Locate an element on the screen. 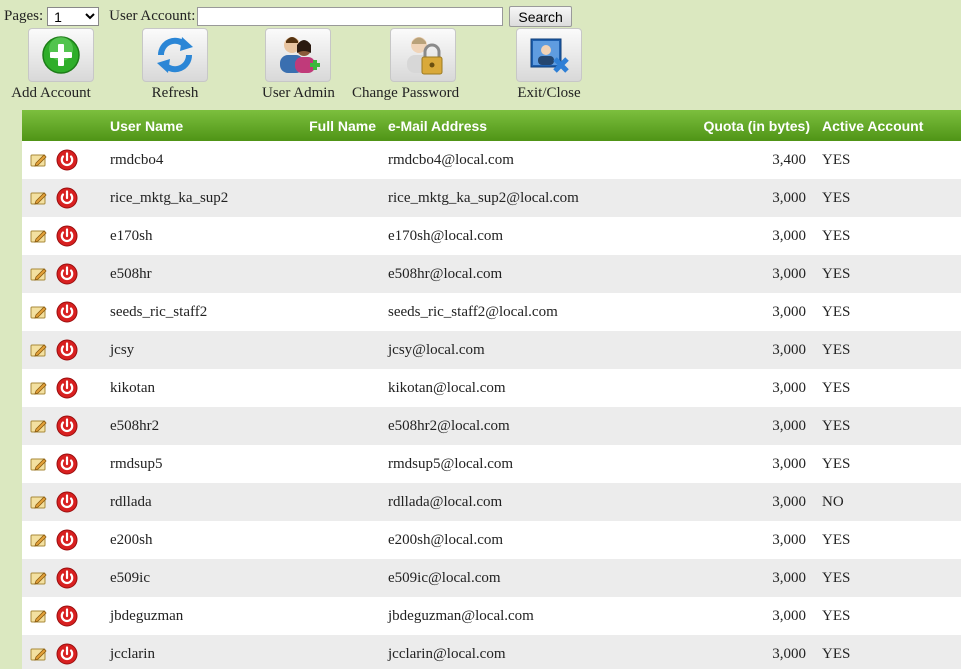 The width and height of the screenshot is (961, 669). lock-user-icon is located at coordinates (422, 55).